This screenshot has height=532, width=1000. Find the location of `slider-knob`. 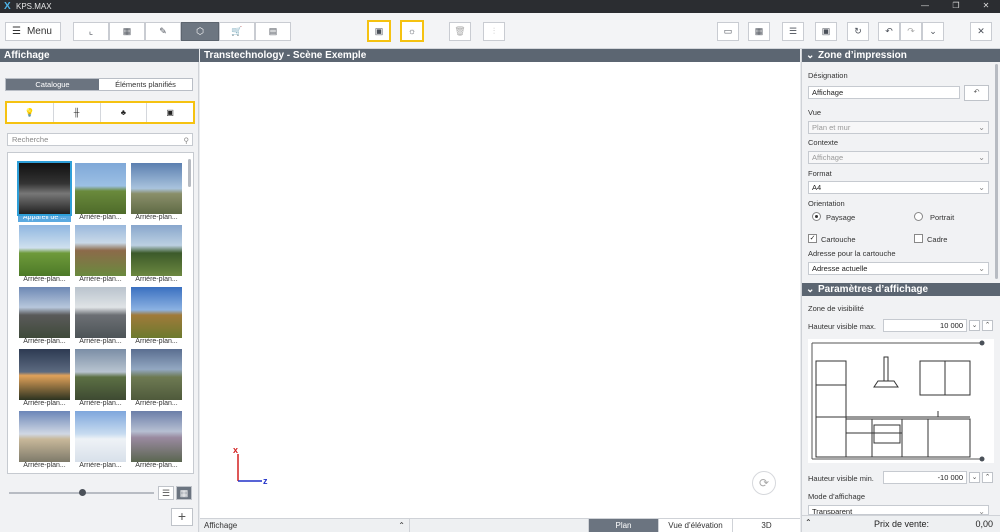

slider-knob is located at coordinates (82, 492).